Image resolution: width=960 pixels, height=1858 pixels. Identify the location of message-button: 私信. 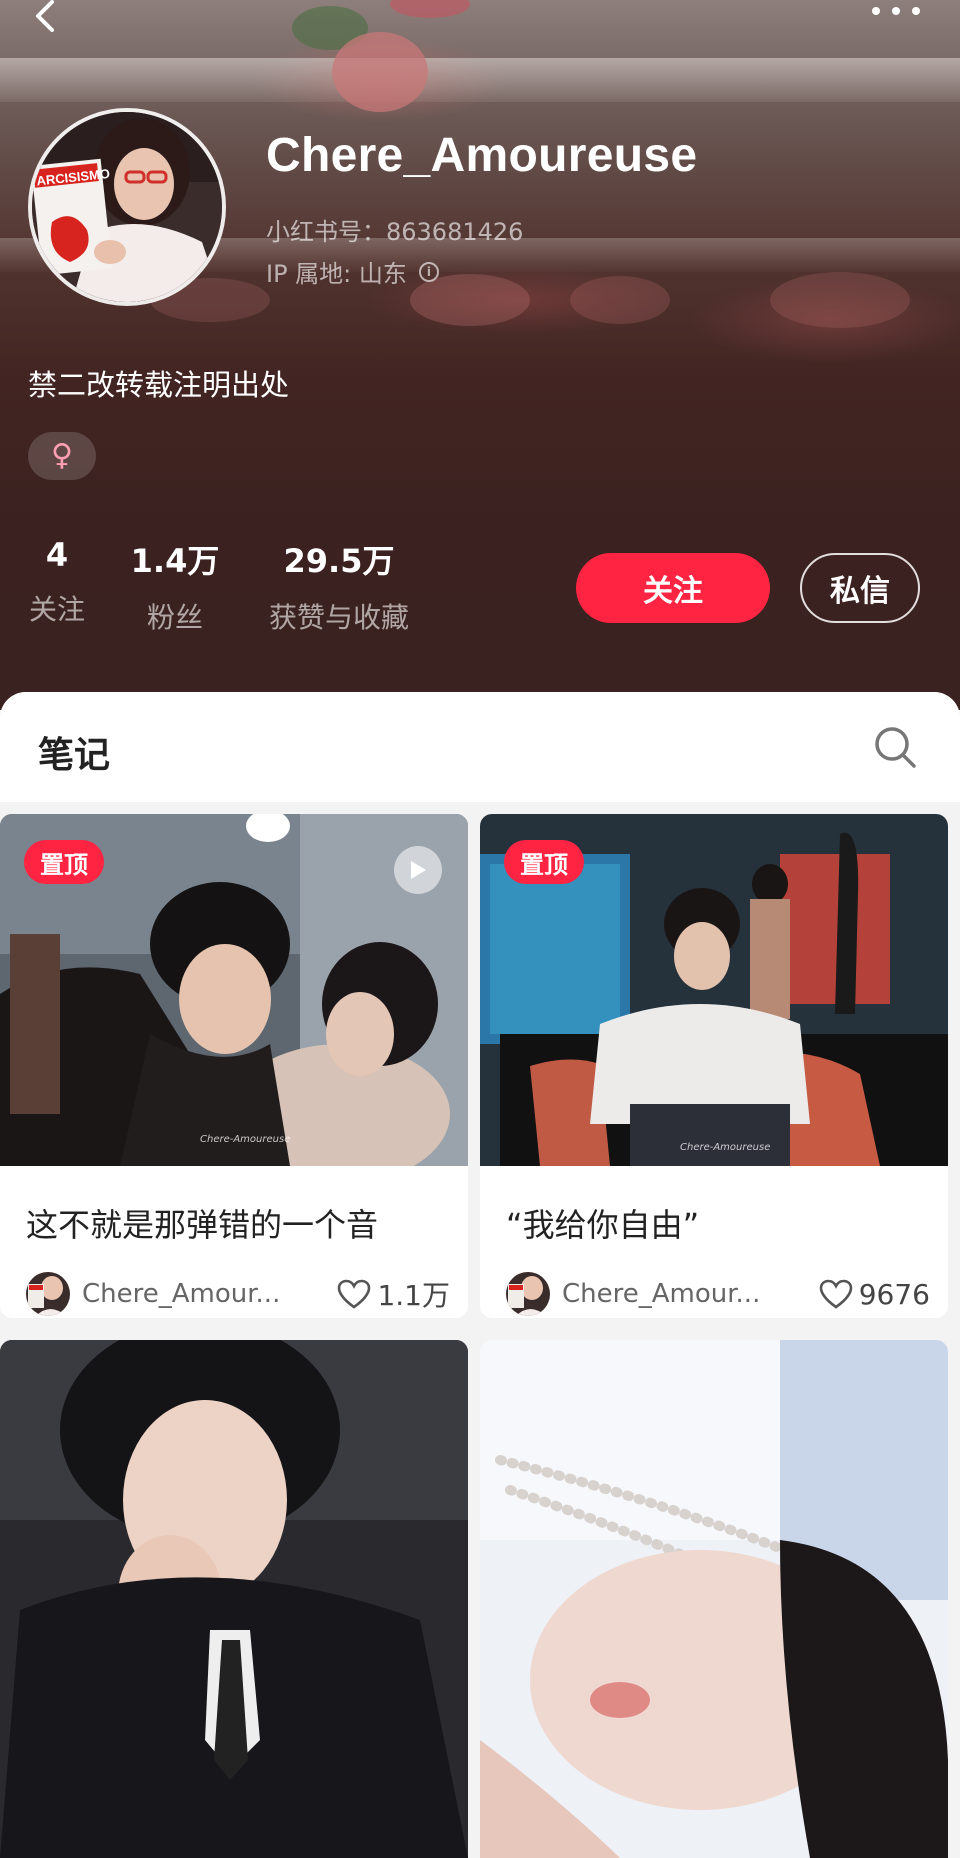
(860, 588).